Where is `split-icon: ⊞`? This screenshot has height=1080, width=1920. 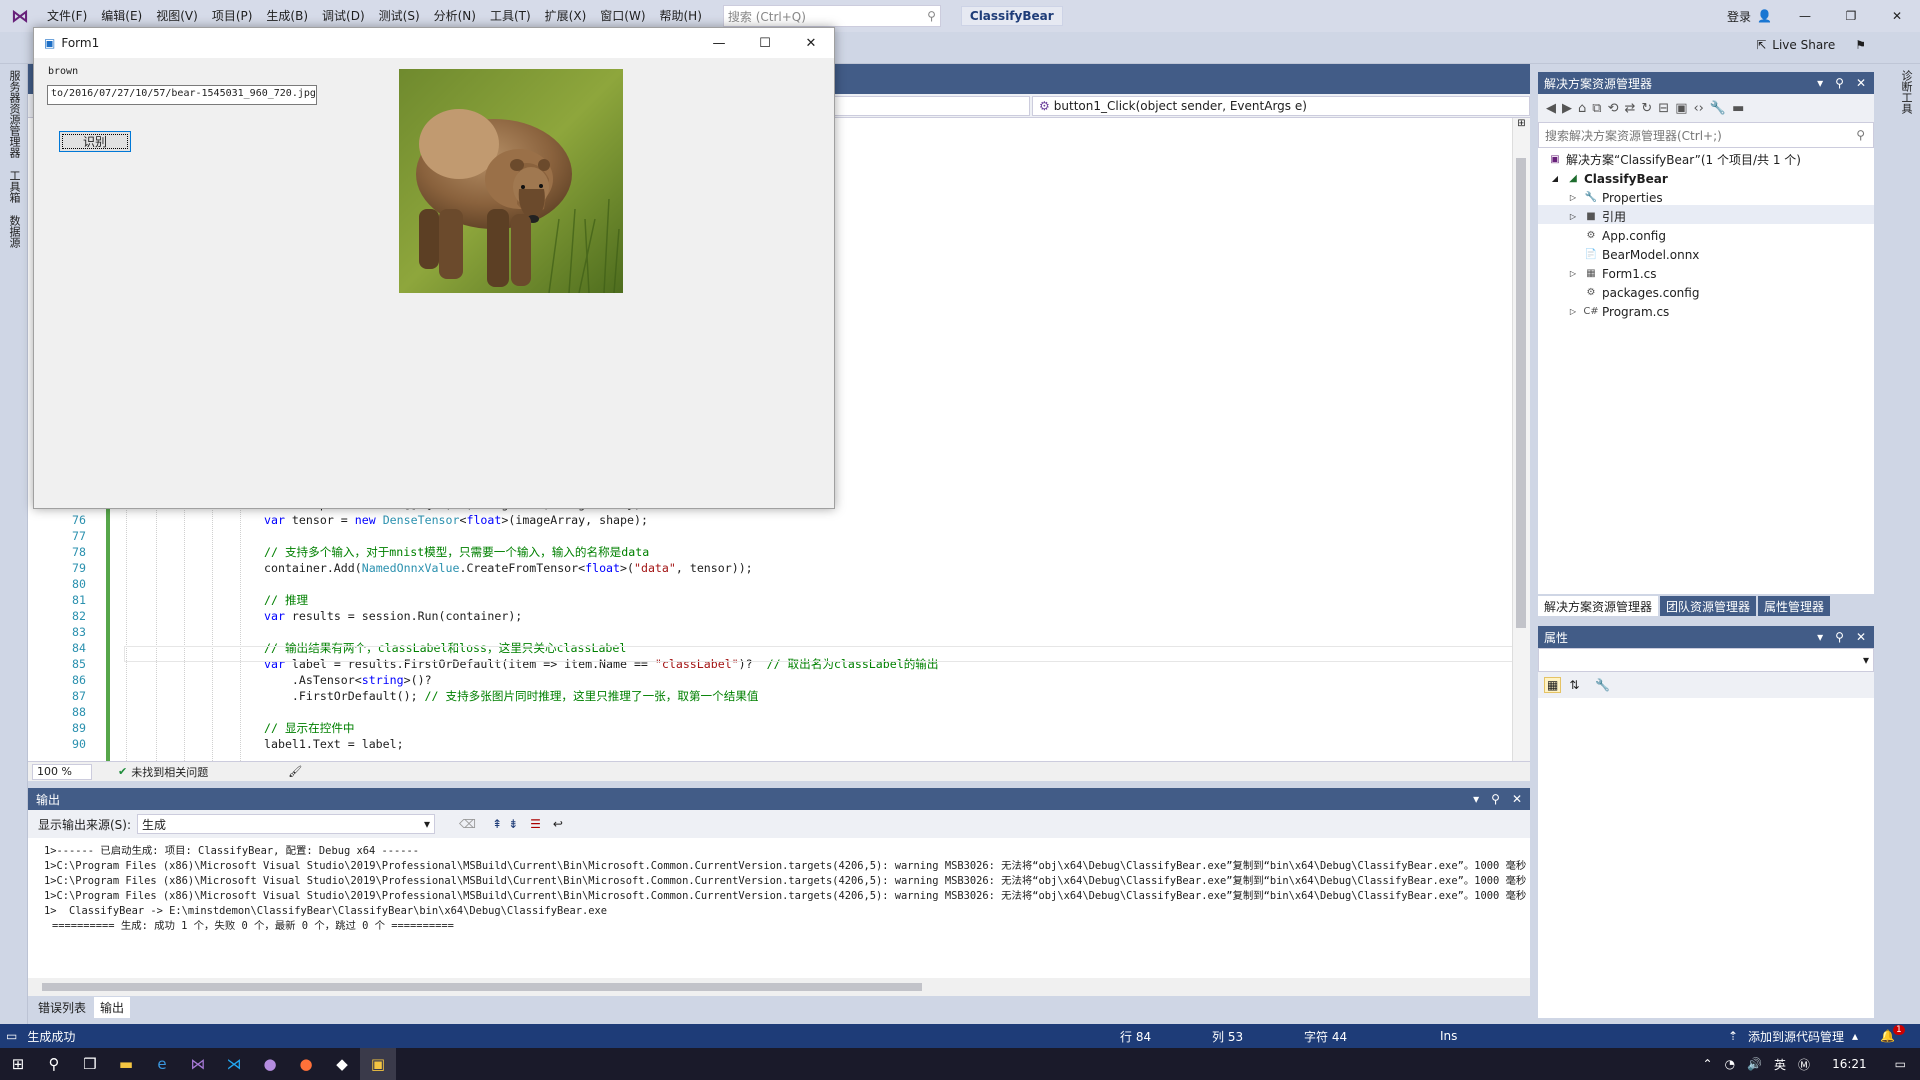
split-icon: ⊞ is located at coordinates (1521, 125).